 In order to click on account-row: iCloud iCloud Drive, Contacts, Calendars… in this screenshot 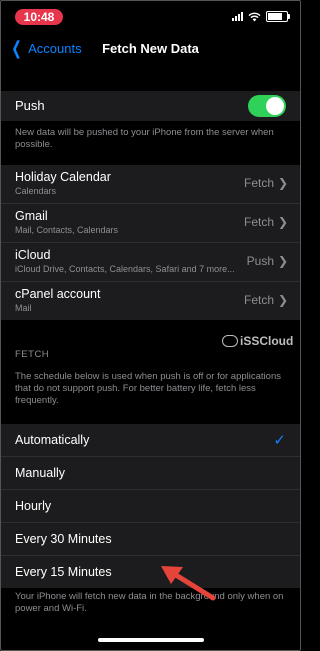, I will do `click(150, 262)`.